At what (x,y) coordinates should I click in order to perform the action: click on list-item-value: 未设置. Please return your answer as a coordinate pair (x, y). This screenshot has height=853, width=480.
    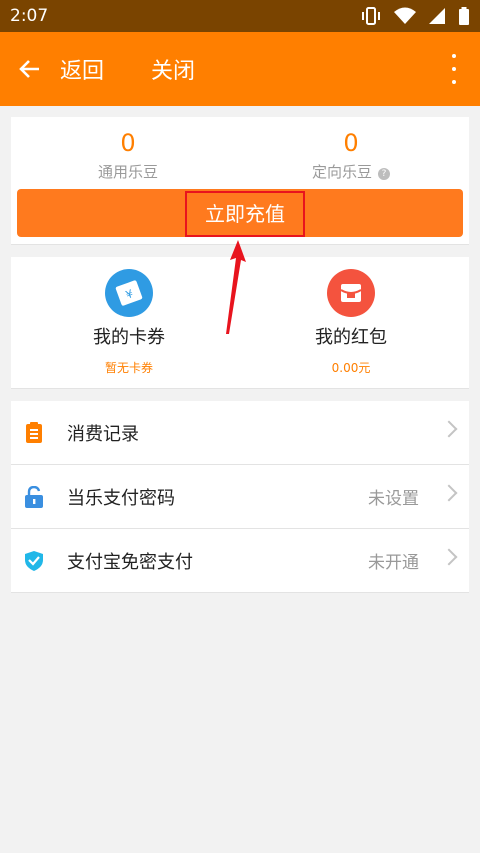
    Looking at the image, I should click on (393, 499).